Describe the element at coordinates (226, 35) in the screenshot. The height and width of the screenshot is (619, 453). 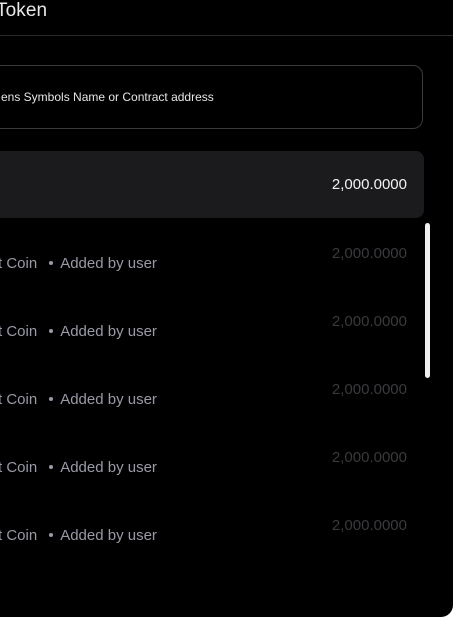
I see `title-divider` at that location.